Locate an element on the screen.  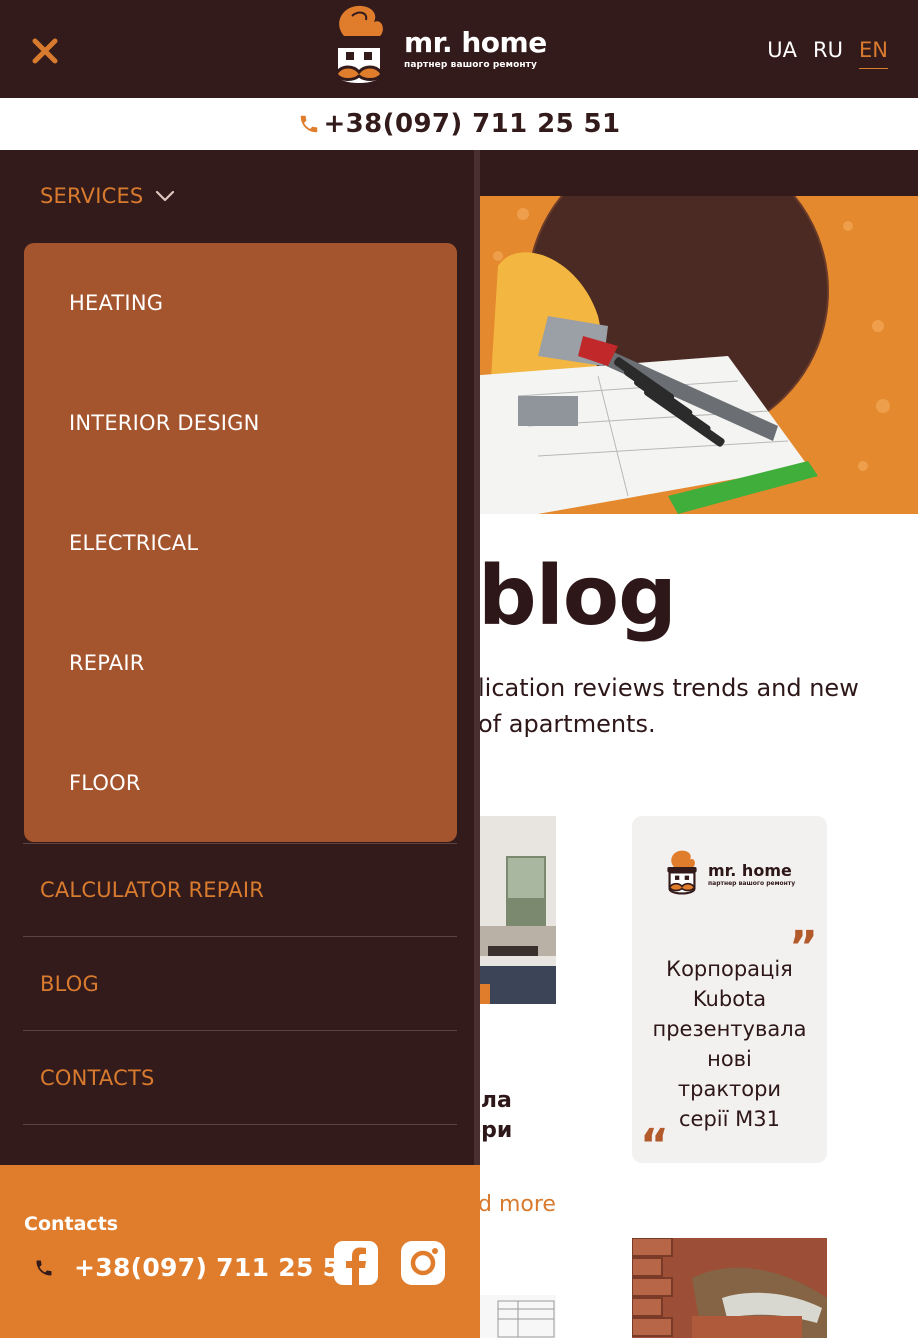
brand-tagline: партнер вашого ремонту is located at coordinates (470, 65).